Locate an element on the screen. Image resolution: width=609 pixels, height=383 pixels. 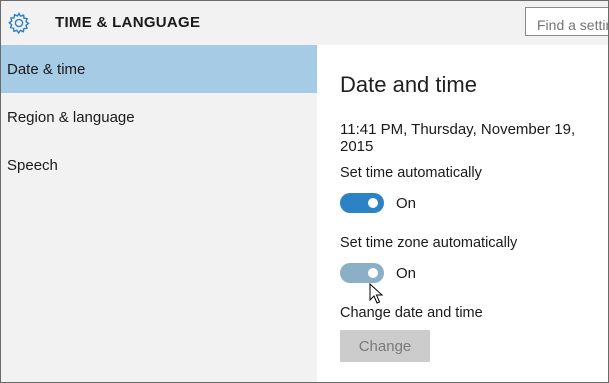
set-timezone-auto-toggle is located at coordinates (362, 273).